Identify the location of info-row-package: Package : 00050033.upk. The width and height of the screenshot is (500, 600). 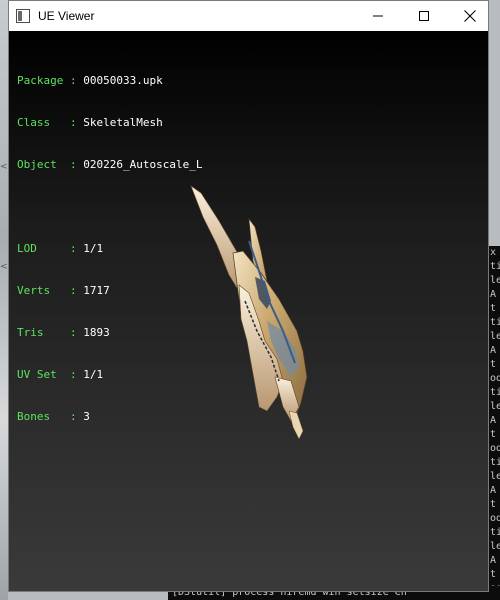
(90, 80).